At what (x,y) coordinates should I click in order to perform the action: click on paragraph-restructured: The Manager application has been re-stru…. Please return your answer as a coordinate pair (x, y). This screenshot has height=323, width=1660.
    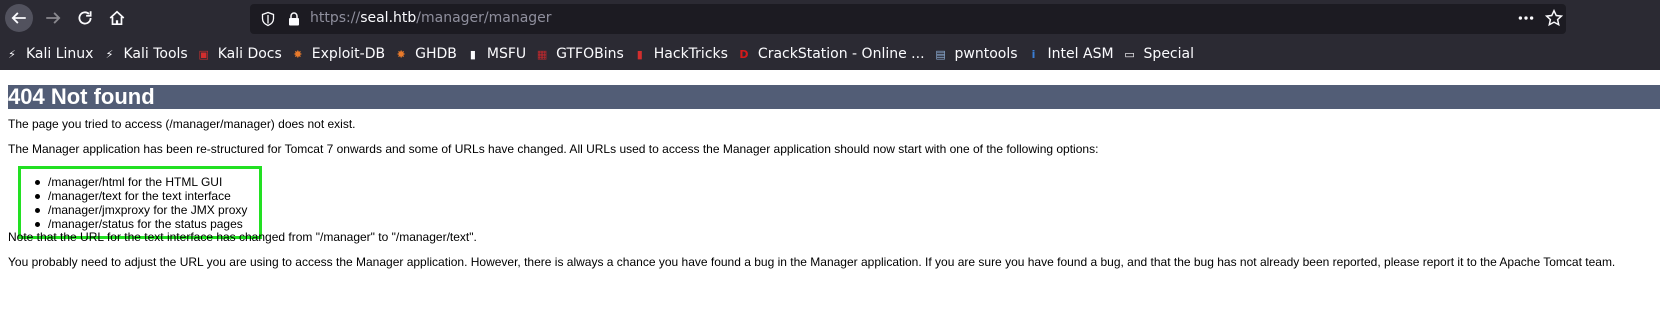
    Looking at the image, I should click on (553, 149).